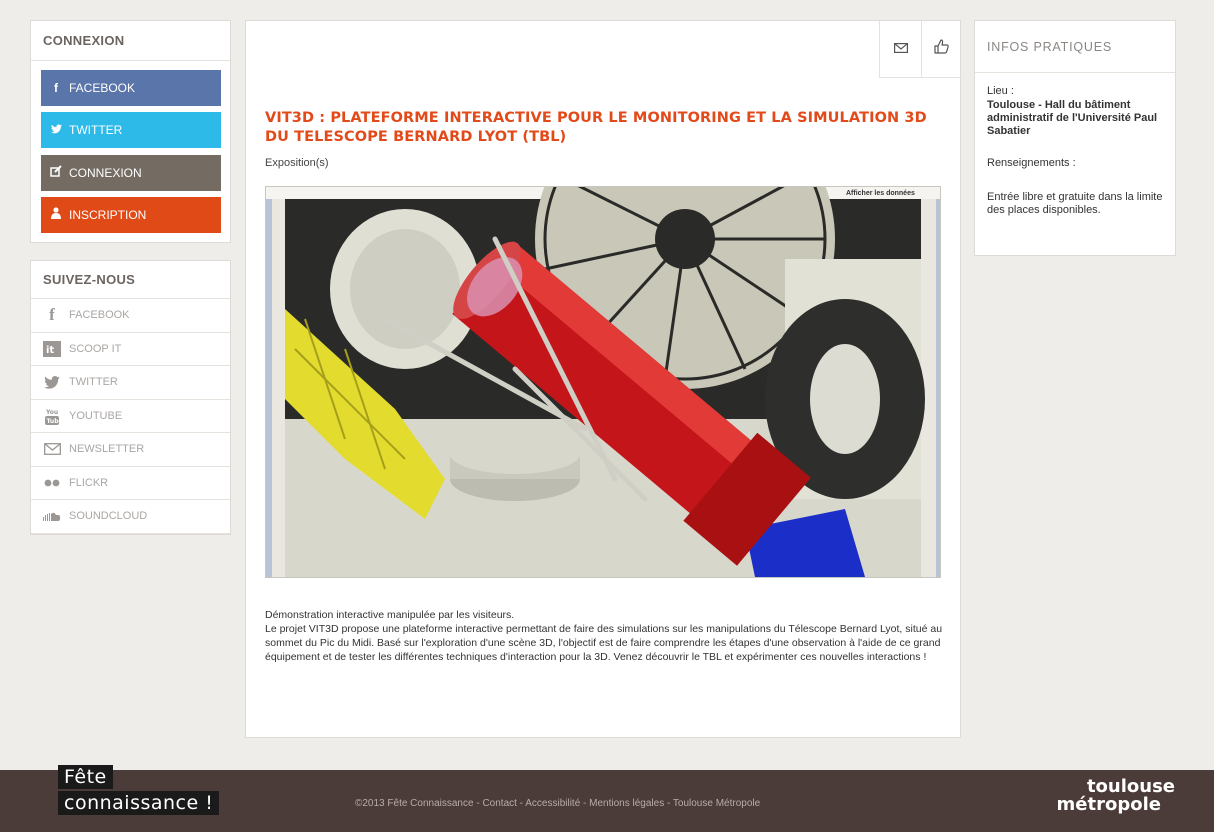 The width and height of the screenshot is (1214, 832). Describe the element at coordinates (130, 416) in the screenshot. I see `follow-item-youtube: You Tube YOUTUBE` at that location.